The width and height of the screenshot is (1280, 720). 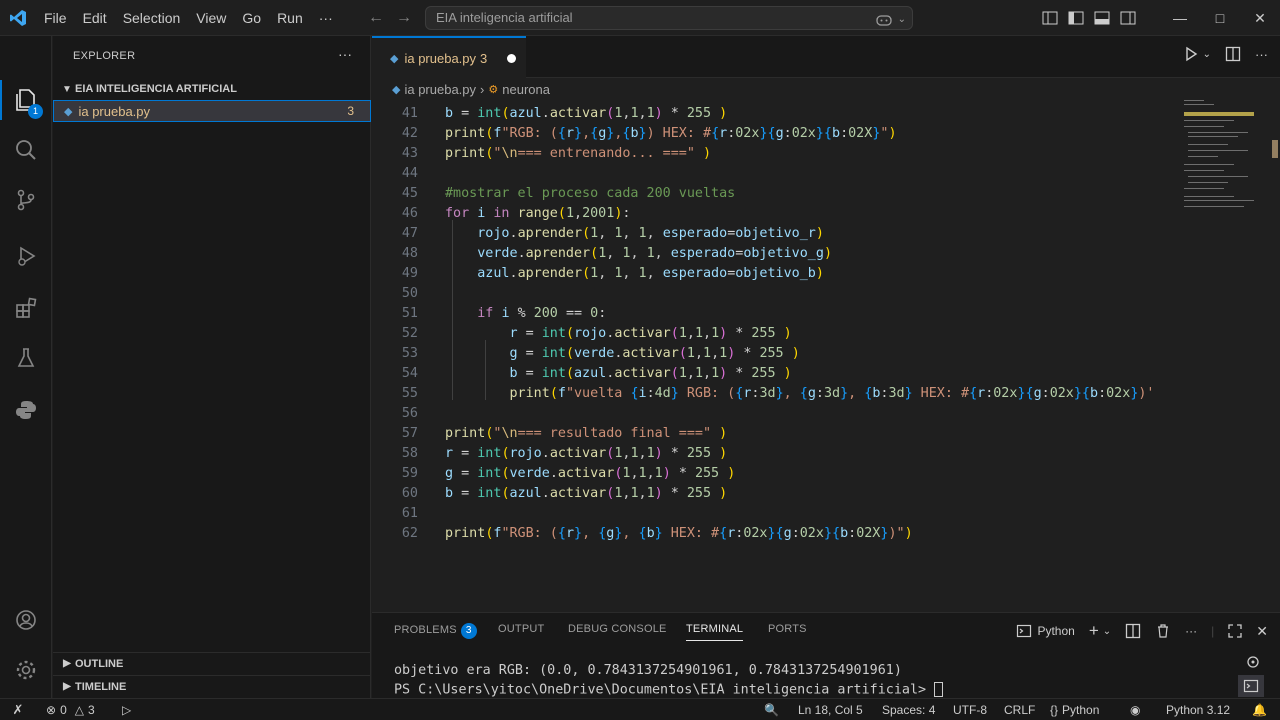 I want to click on outline-section: ▶ OUTLINE, so click(x=212, y=663).